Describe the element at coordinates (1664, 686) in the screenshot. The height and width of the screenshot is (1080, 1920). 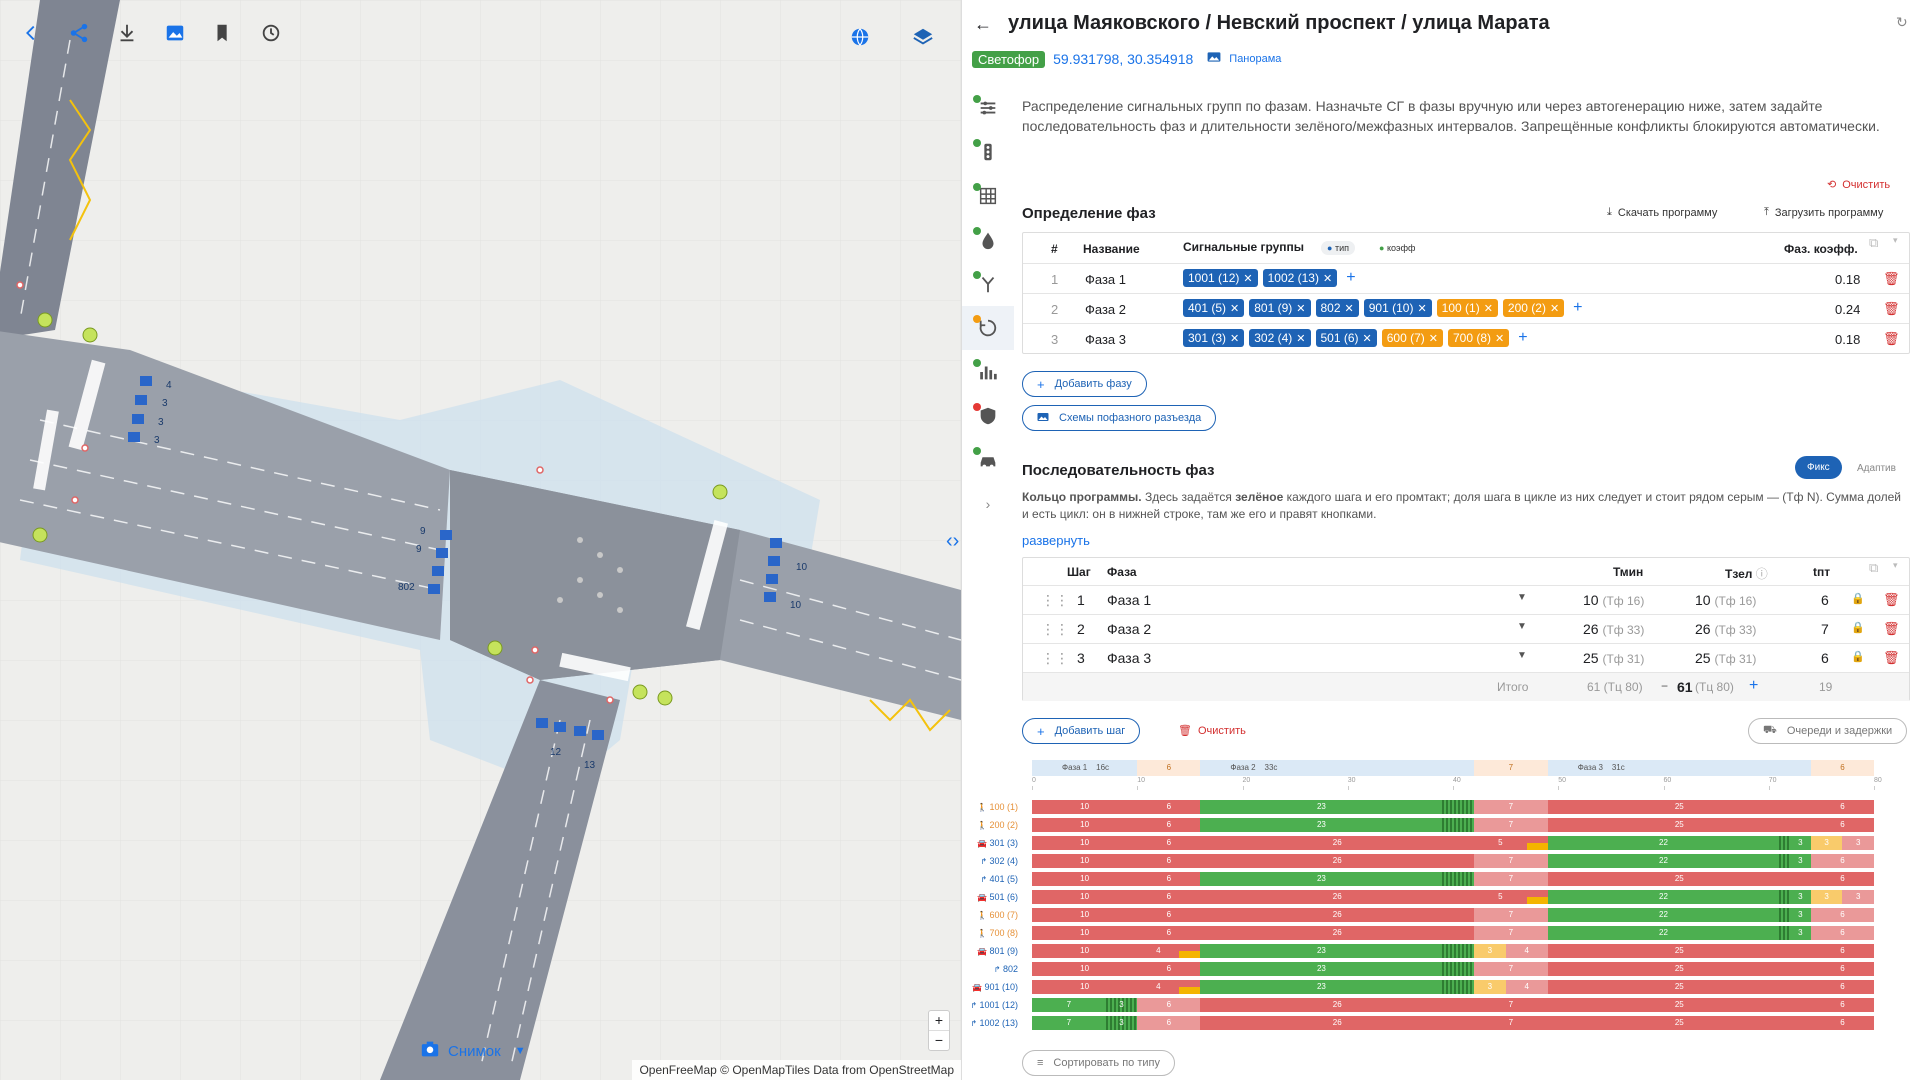
I see `decrease-cycle-button: −` at that location.